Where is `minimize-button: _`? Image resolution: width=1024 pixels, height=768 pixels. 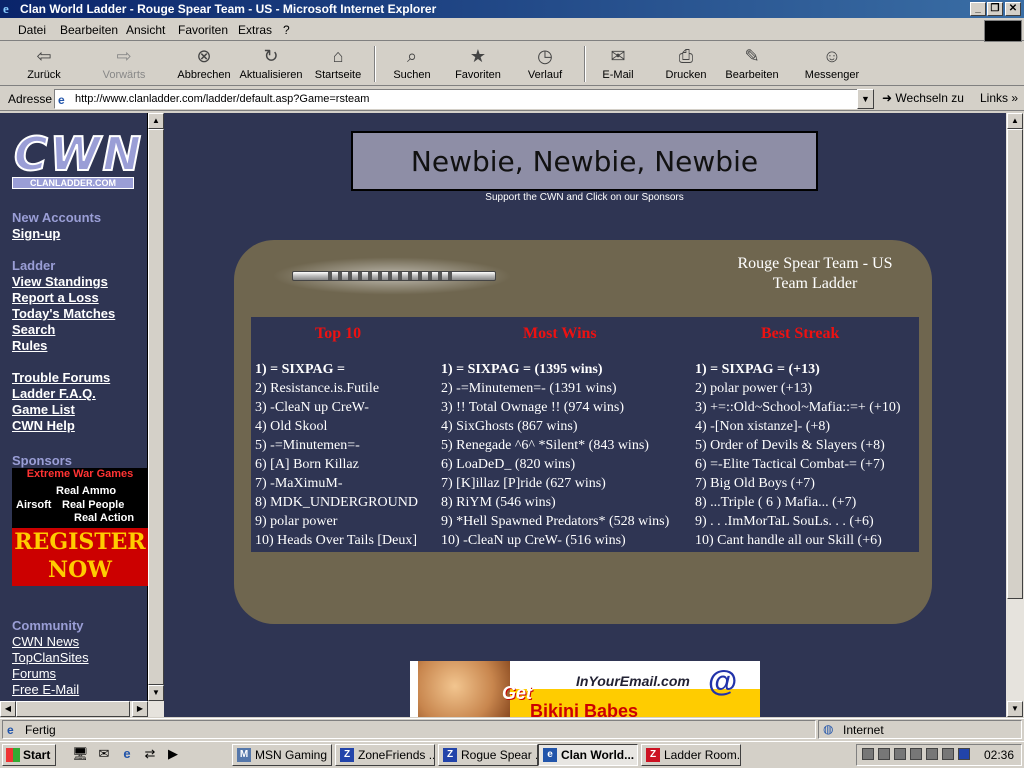
minimize-button: _ is located at coordinates (978, 9).